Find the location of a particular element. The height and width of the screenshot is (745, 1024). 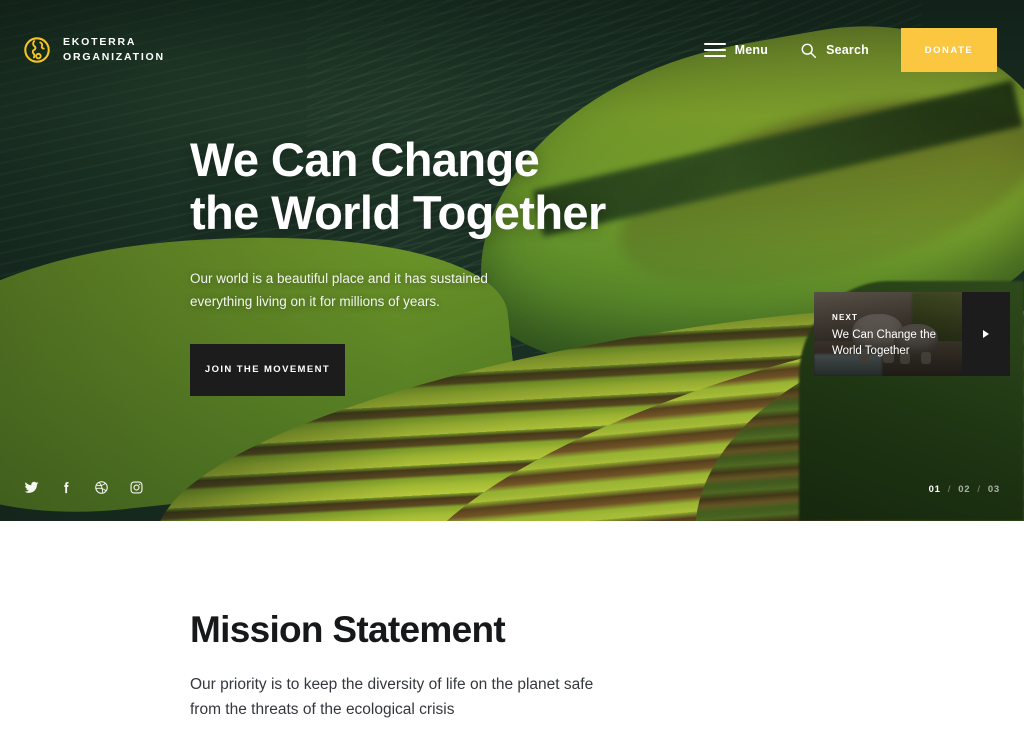

mission-title: Mission Statement is located at coordinates (348, 629).